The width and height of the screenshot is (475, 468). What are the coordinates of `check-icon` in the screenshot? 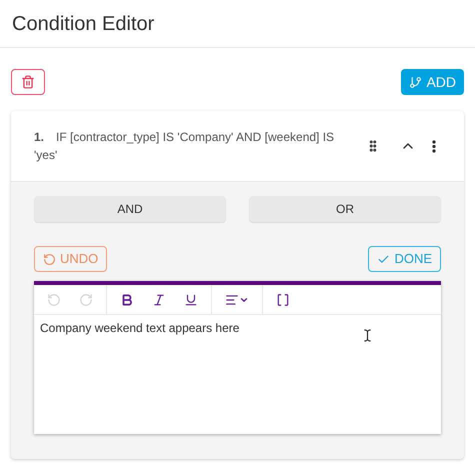 It's located at (383, 259).